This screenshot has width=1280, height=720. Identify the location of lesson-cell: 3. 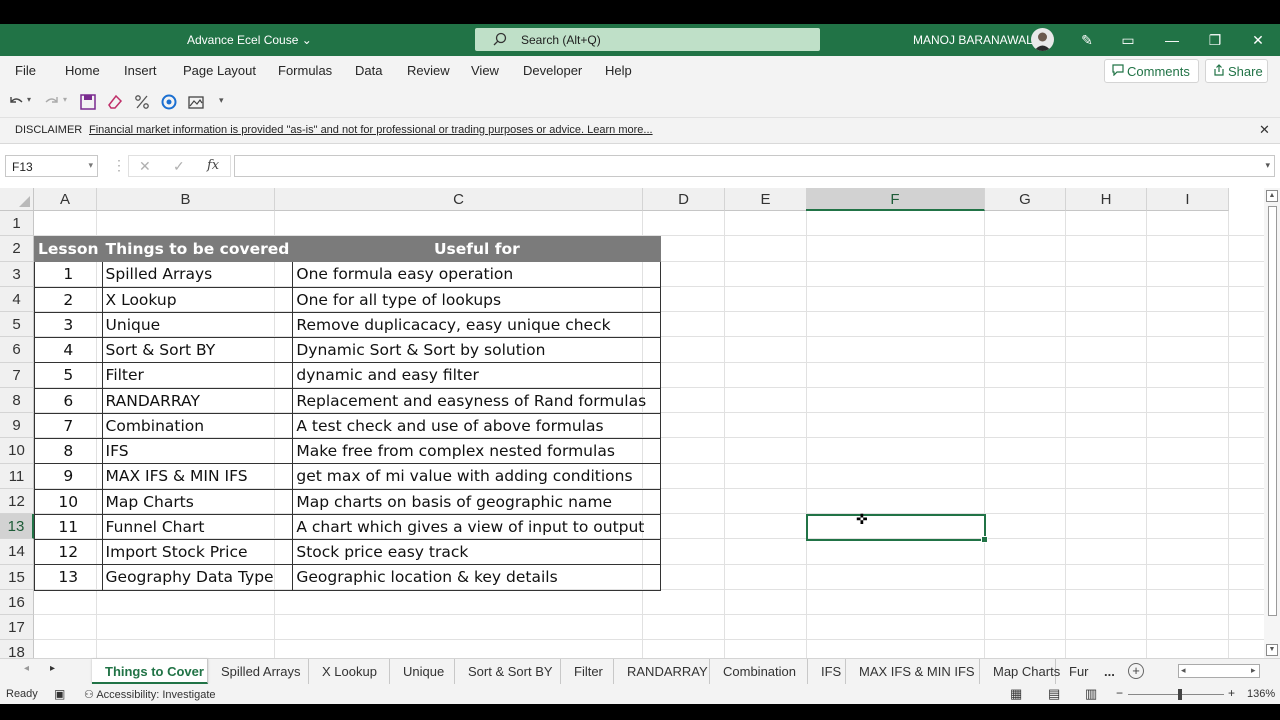
(68, 325).